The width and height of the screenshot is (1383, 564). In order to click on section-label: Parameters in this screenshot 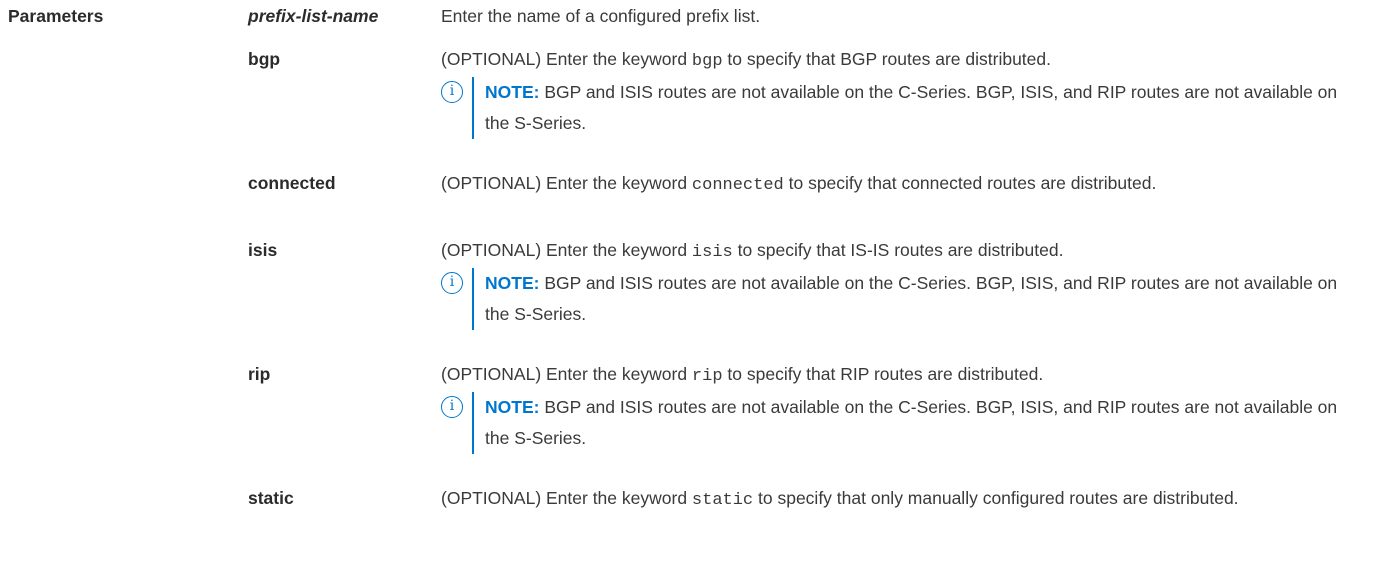, I will do `click(56, 16)`.